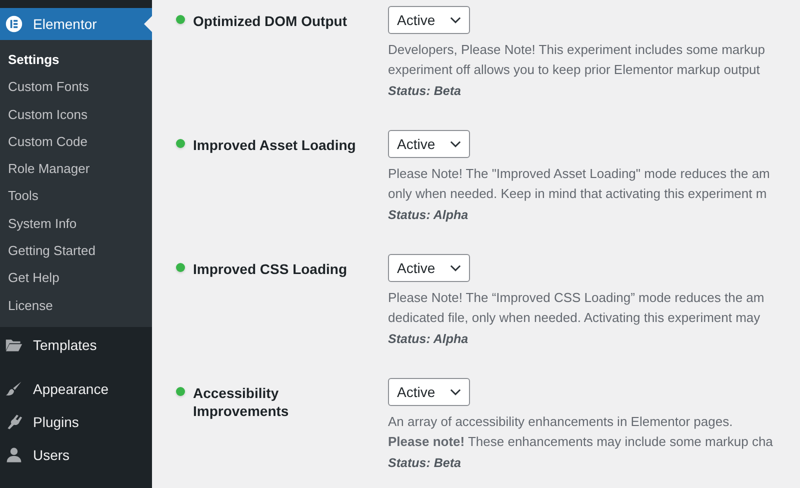 The width and height of the screenshot is (800, 488). What do you see at coordinates (76, 60) in the screenshot?
I see `submenu-item: Settings` at bounding box center [76, 60].